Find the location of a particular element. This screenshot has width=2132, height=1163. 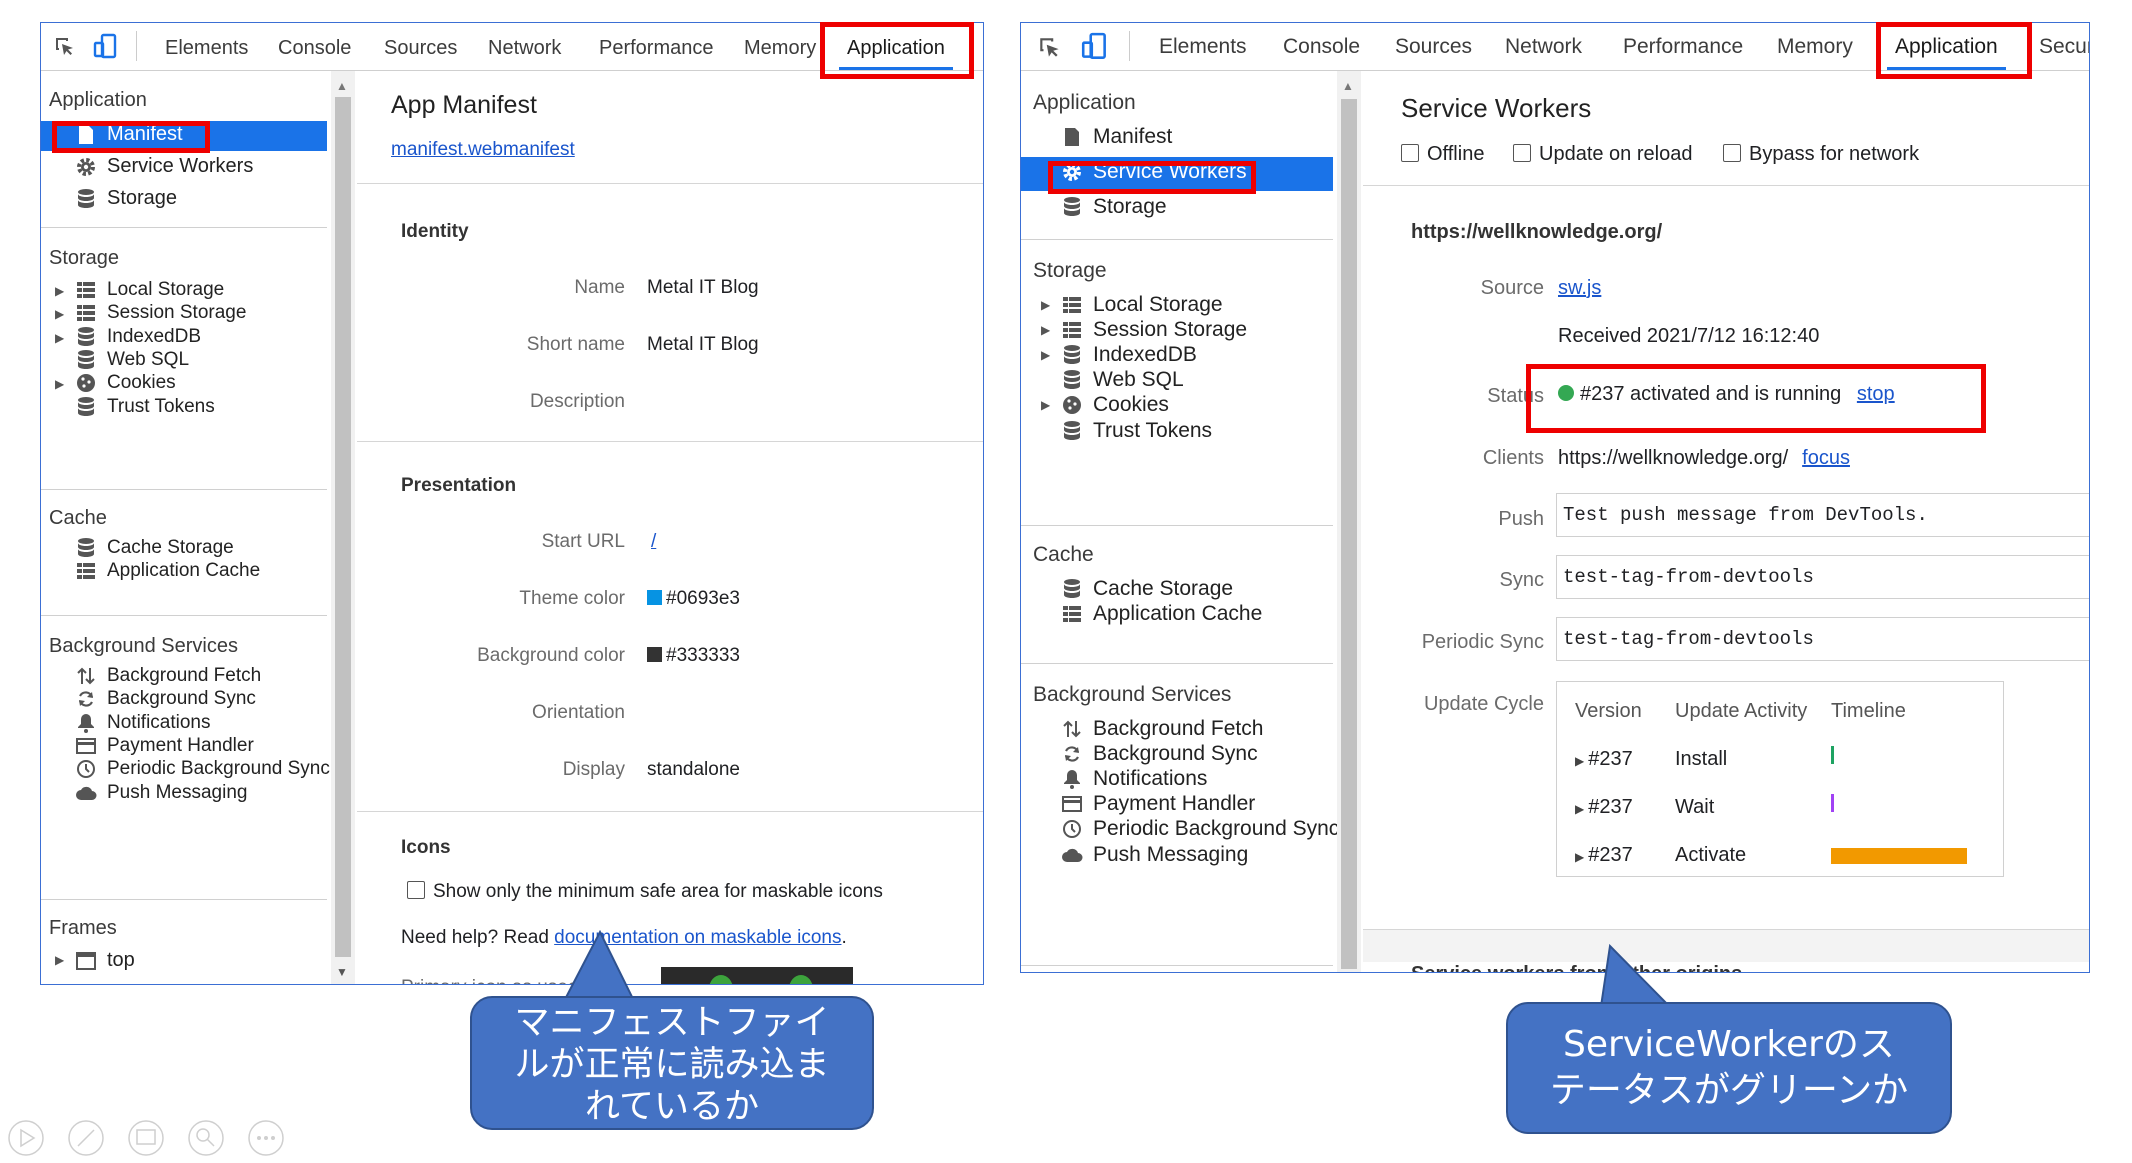

background-color-value: #333333 is located at coordinates (693, 656).